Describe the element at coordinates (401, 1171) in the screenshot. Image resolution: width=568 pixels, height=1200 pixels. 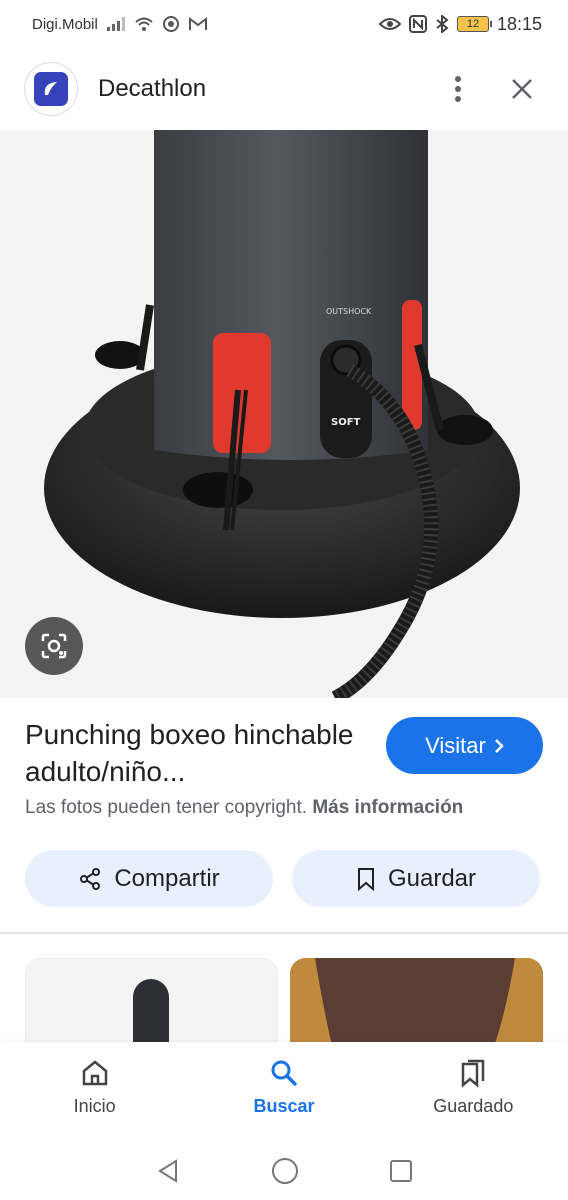
I see `recents-icon` at that location.